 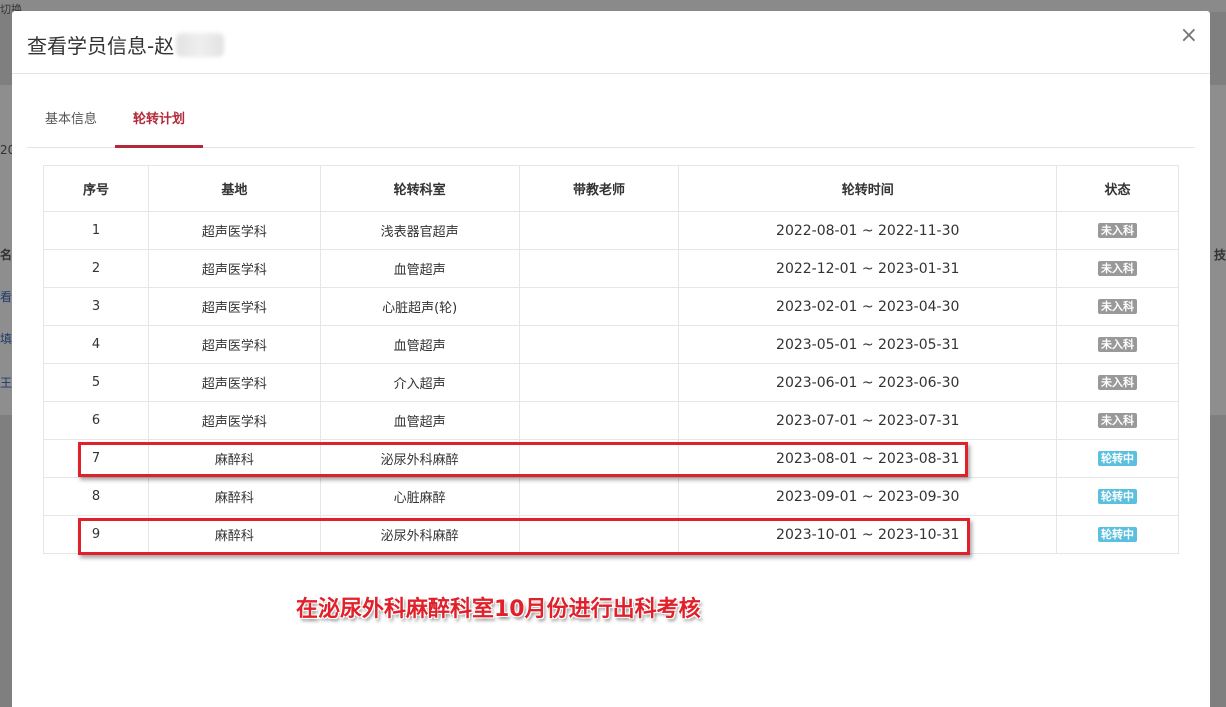 What do you see at coordinates (96, 420) in the screenshot?
I see `cell-no: 6` at bounding box center [96, 420].